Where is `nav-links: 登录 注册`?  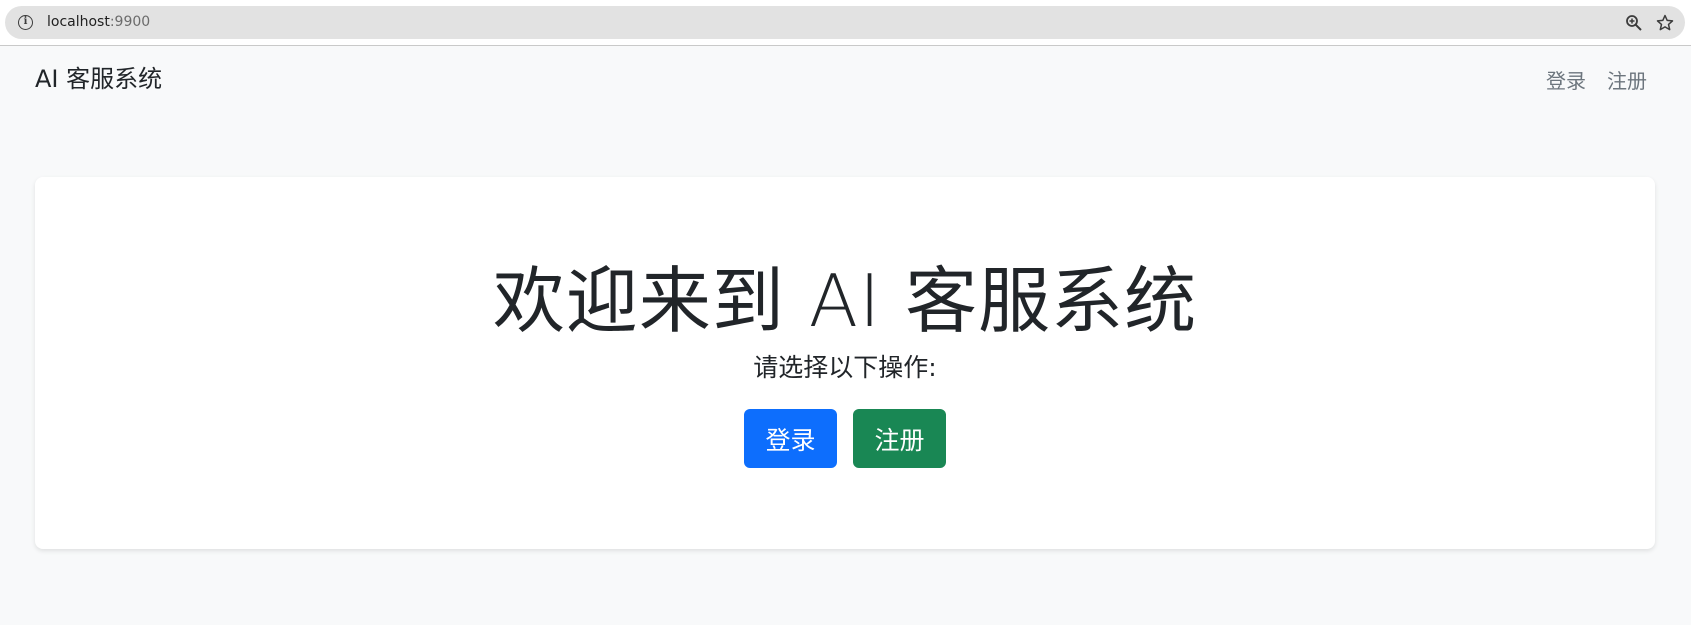 nav-links: 登录 注册 is located at coordinates (1596, 81).